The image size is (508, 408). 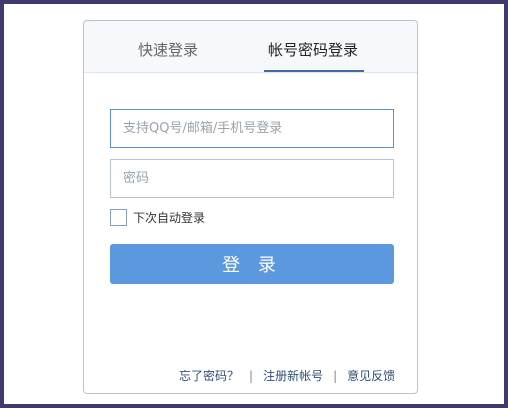 I want to click on login-button: 登 录, so click(x=252, y=264).